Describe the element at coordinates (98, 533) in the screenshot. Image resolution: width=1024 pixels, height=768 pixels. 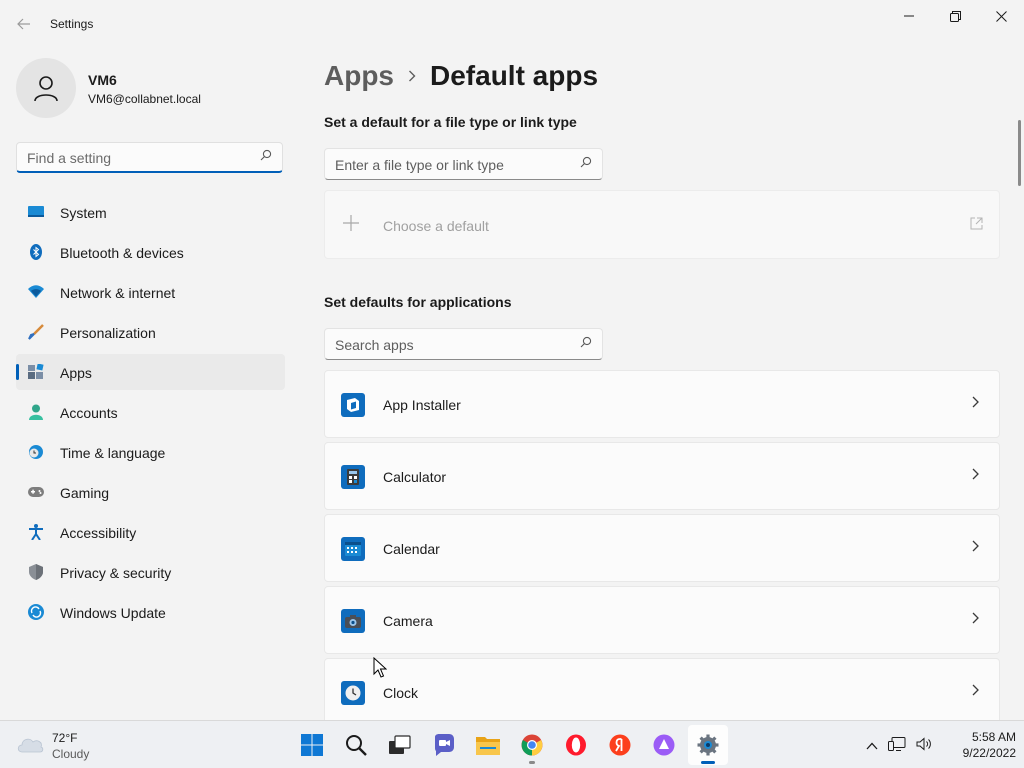
I see `sidebar-item-label: Accessibility` at that location.